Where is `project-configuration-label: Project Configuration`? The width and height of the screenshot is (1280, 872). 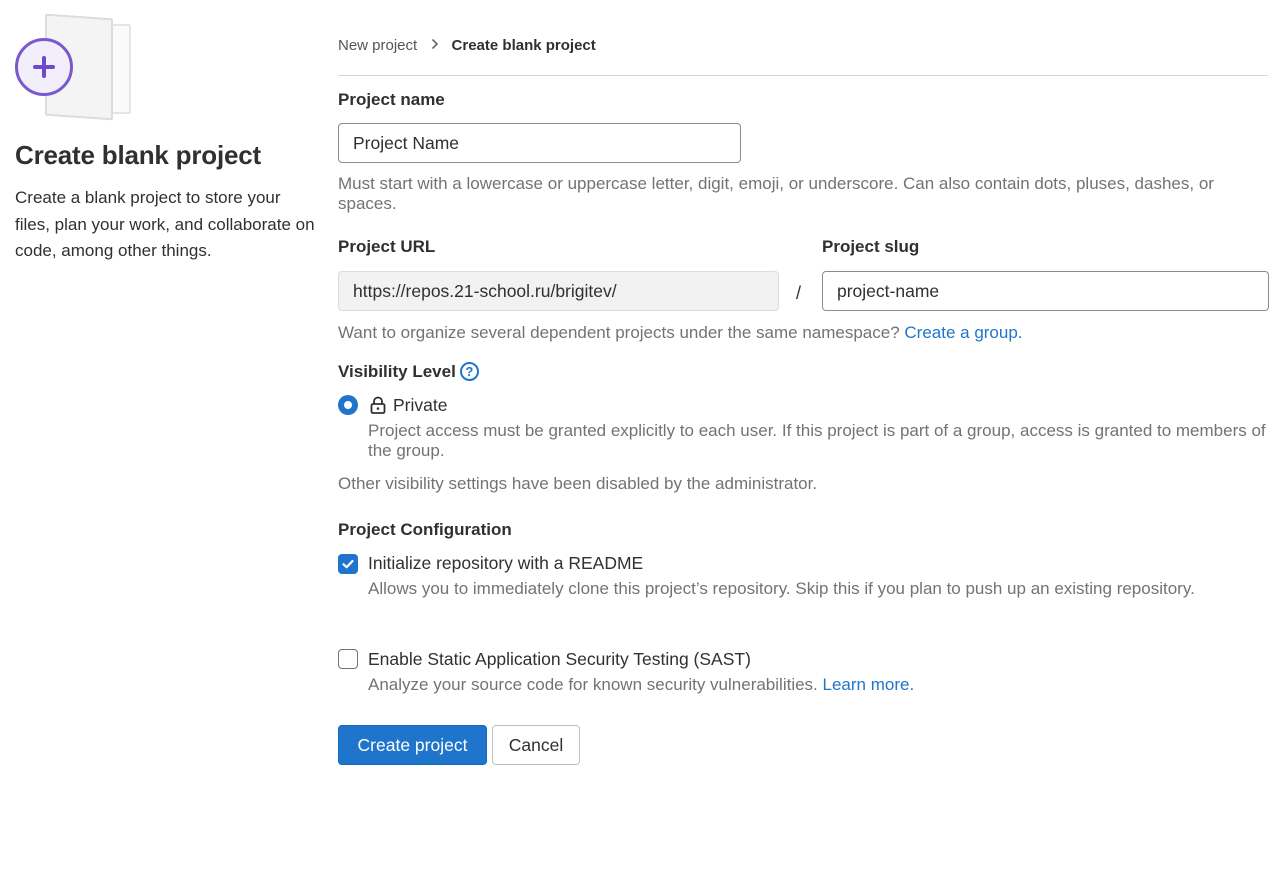
project-configuration-label: Project Configuration is located at coordinates (425, 529).